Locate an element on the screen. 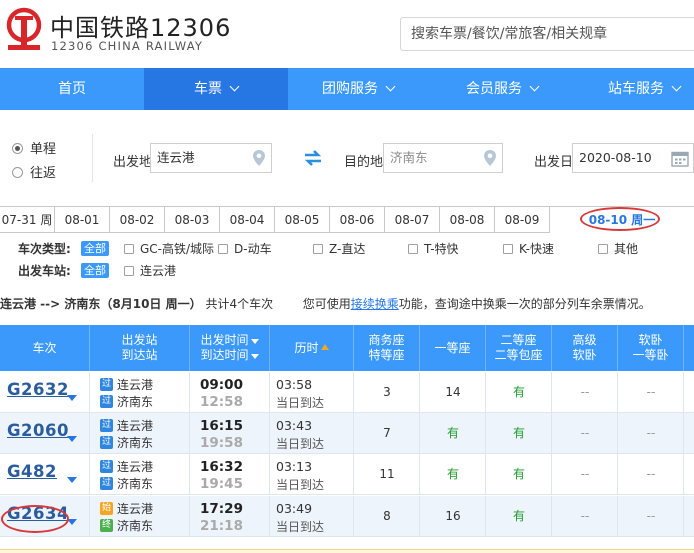 This screenshot has width=694, height=553. filter-z: Z-直达 is located at coordinates (339, 249).